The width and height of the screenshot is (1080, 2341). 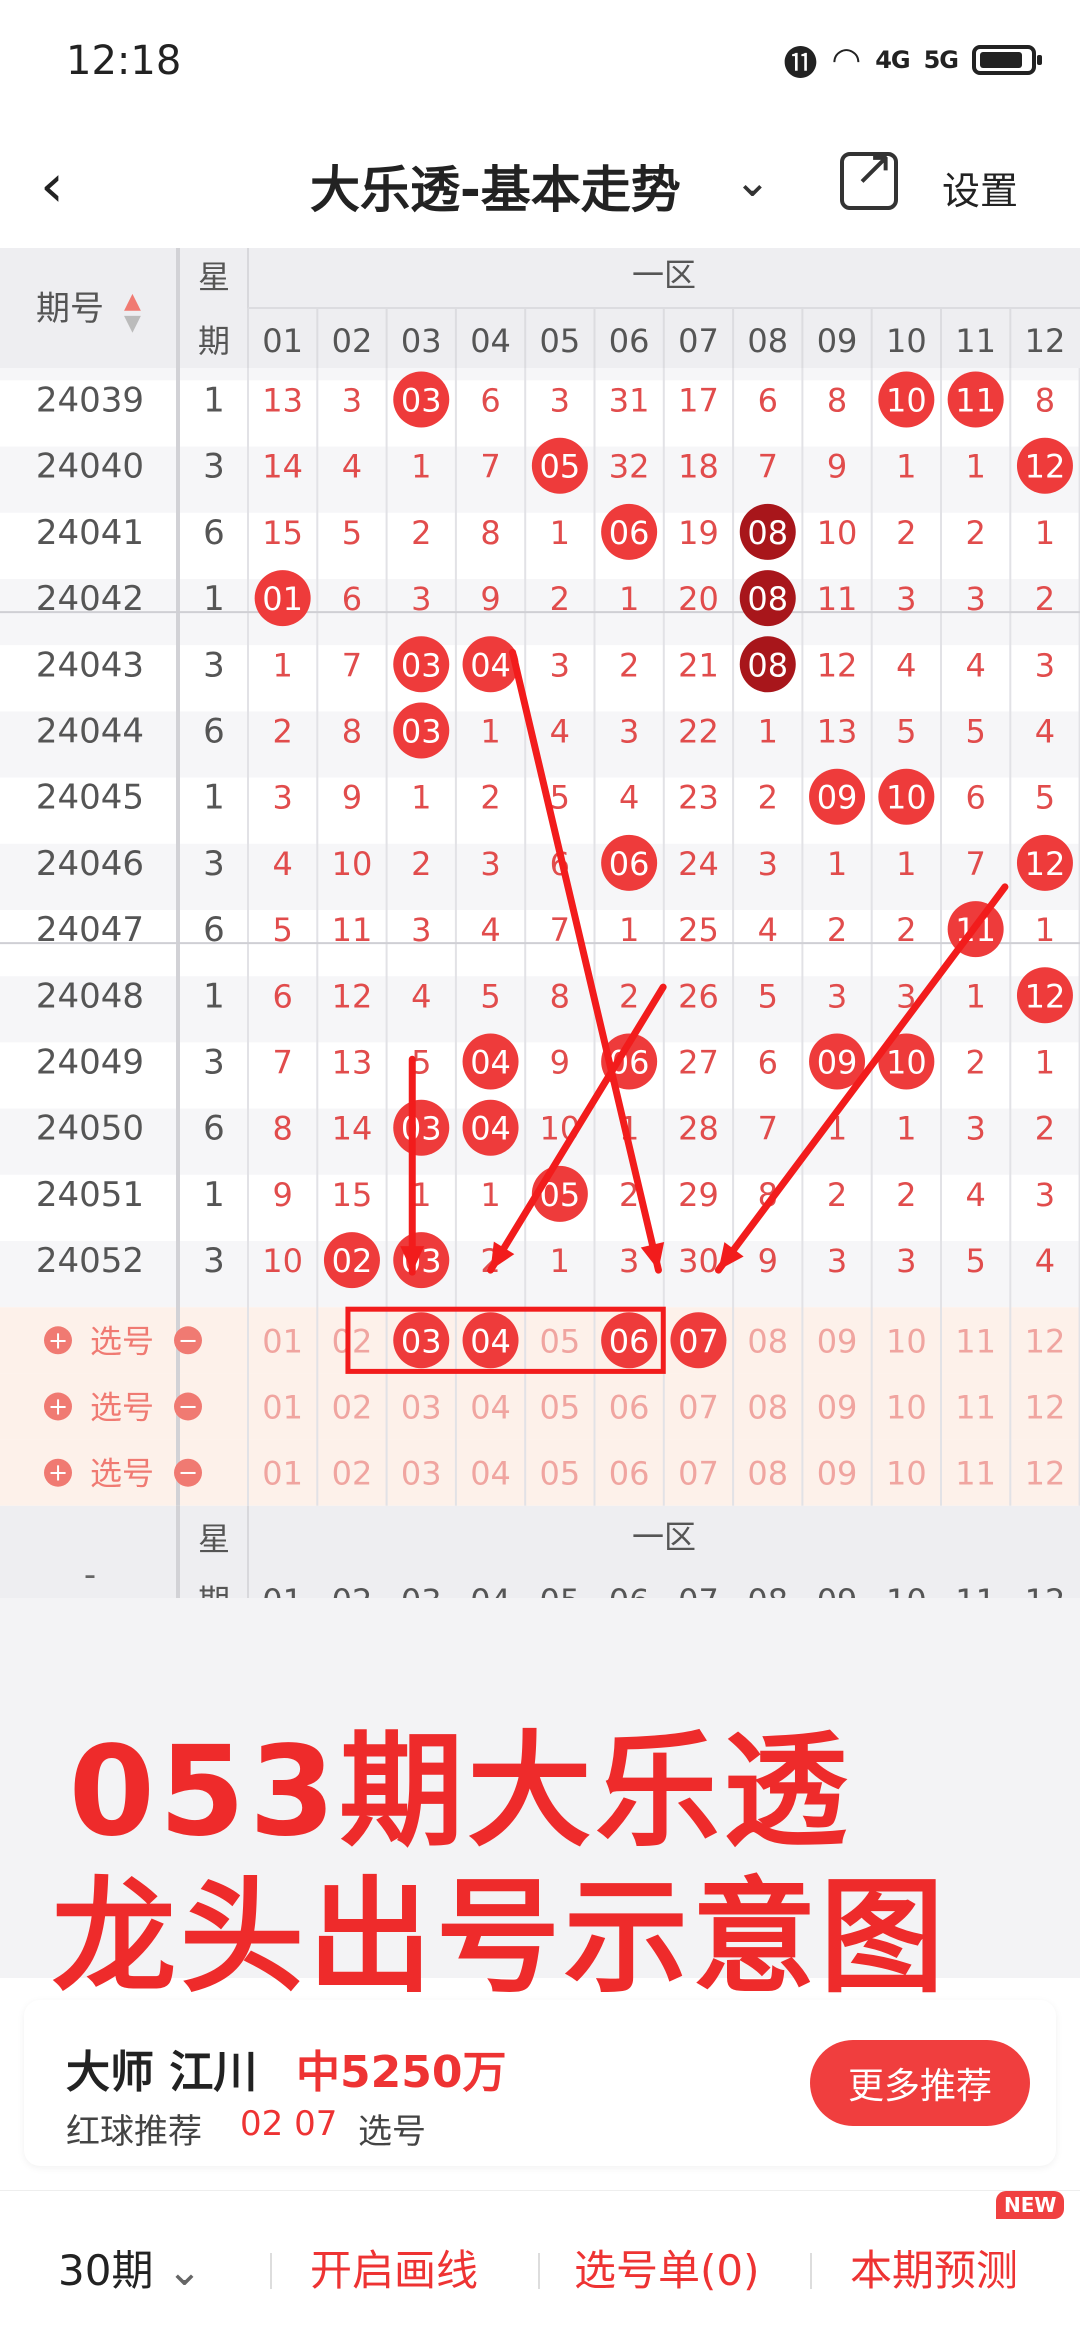 What do you see at coordinates (934, 2267) in the screenshot?
I see `predict-button: 本期预测` at bounding box center [934, 2267].